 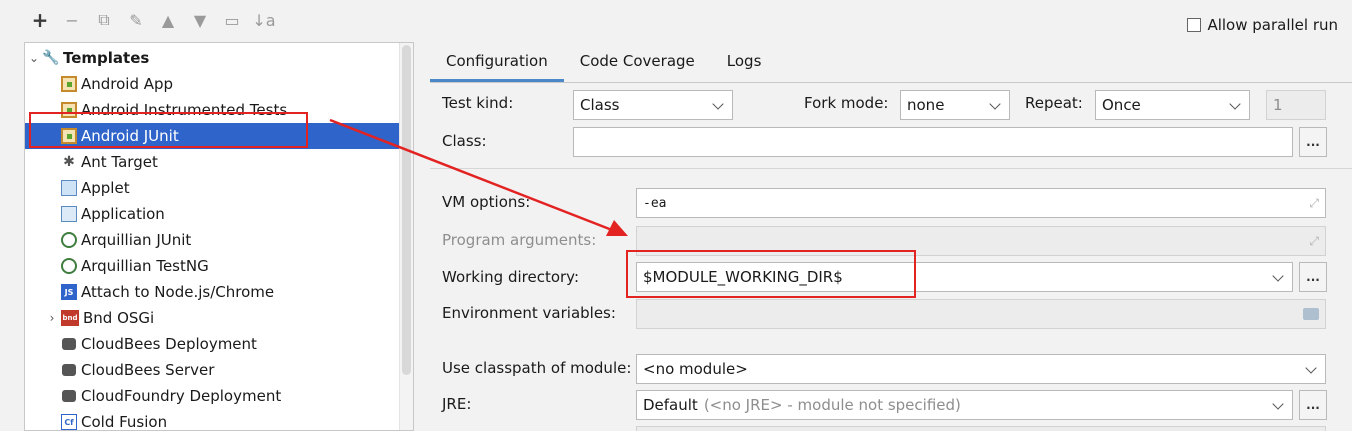 What do you see at coordinates (981, 369) in the screenshot?
I see `classpath-select: <no module>` at bounding box center [981, 369].